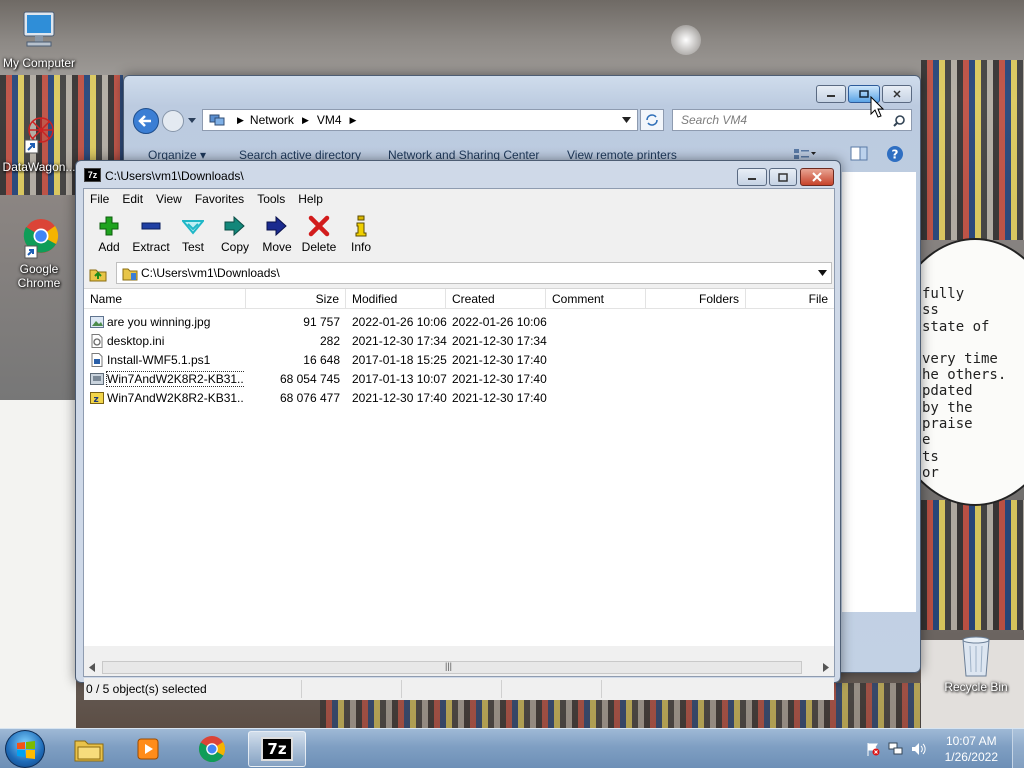 The width and height of the screenshot is (1024, 768). I want to click on file-created: 2022-01-26 10:06, so click(499, 322).